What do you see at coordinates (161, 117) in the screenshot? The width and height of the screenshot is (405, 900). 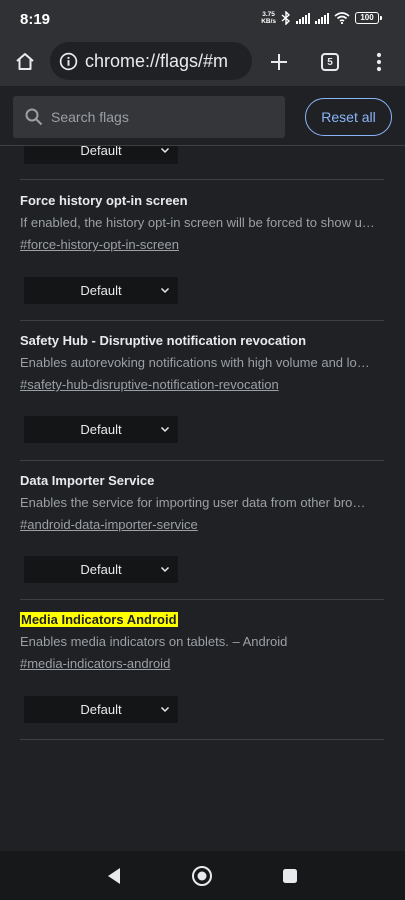 I see `search-input` at bounding box center [161, 117].